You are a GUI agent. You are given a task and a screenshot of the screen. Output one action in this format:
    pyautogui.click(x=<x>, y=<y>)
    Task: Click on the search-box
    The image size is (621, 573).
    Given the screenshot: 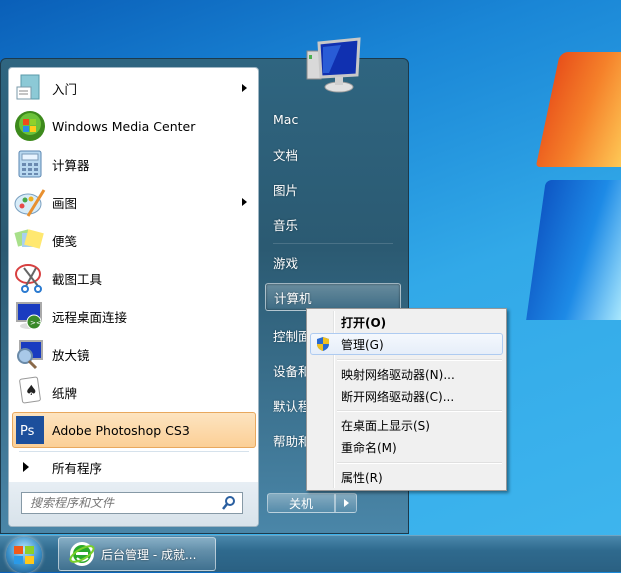 What is the action you would take?
    pyautogui.click(x=132, y=503)
    